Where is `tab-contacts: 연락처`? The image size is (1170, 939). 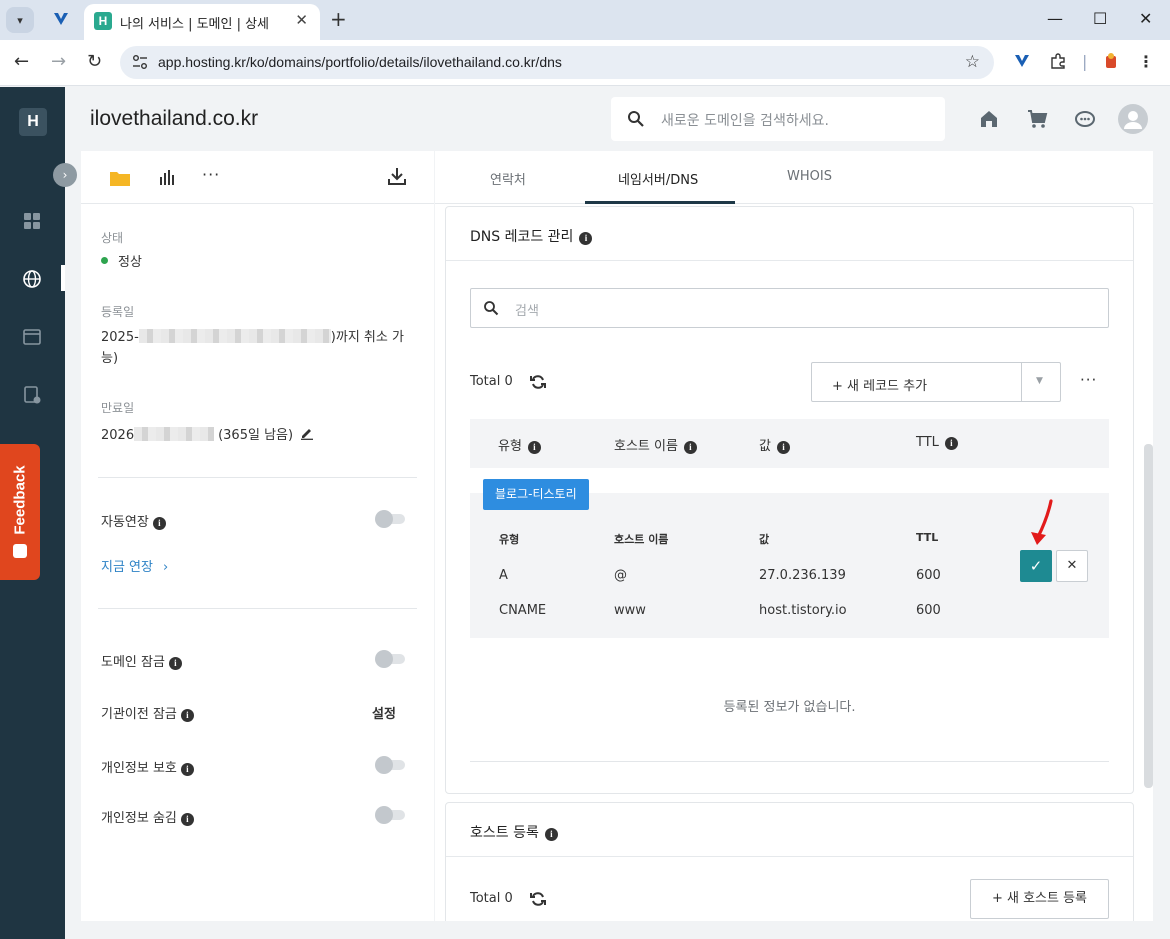 tab-contacts: 연락처 is located at coordinates (508, 178).